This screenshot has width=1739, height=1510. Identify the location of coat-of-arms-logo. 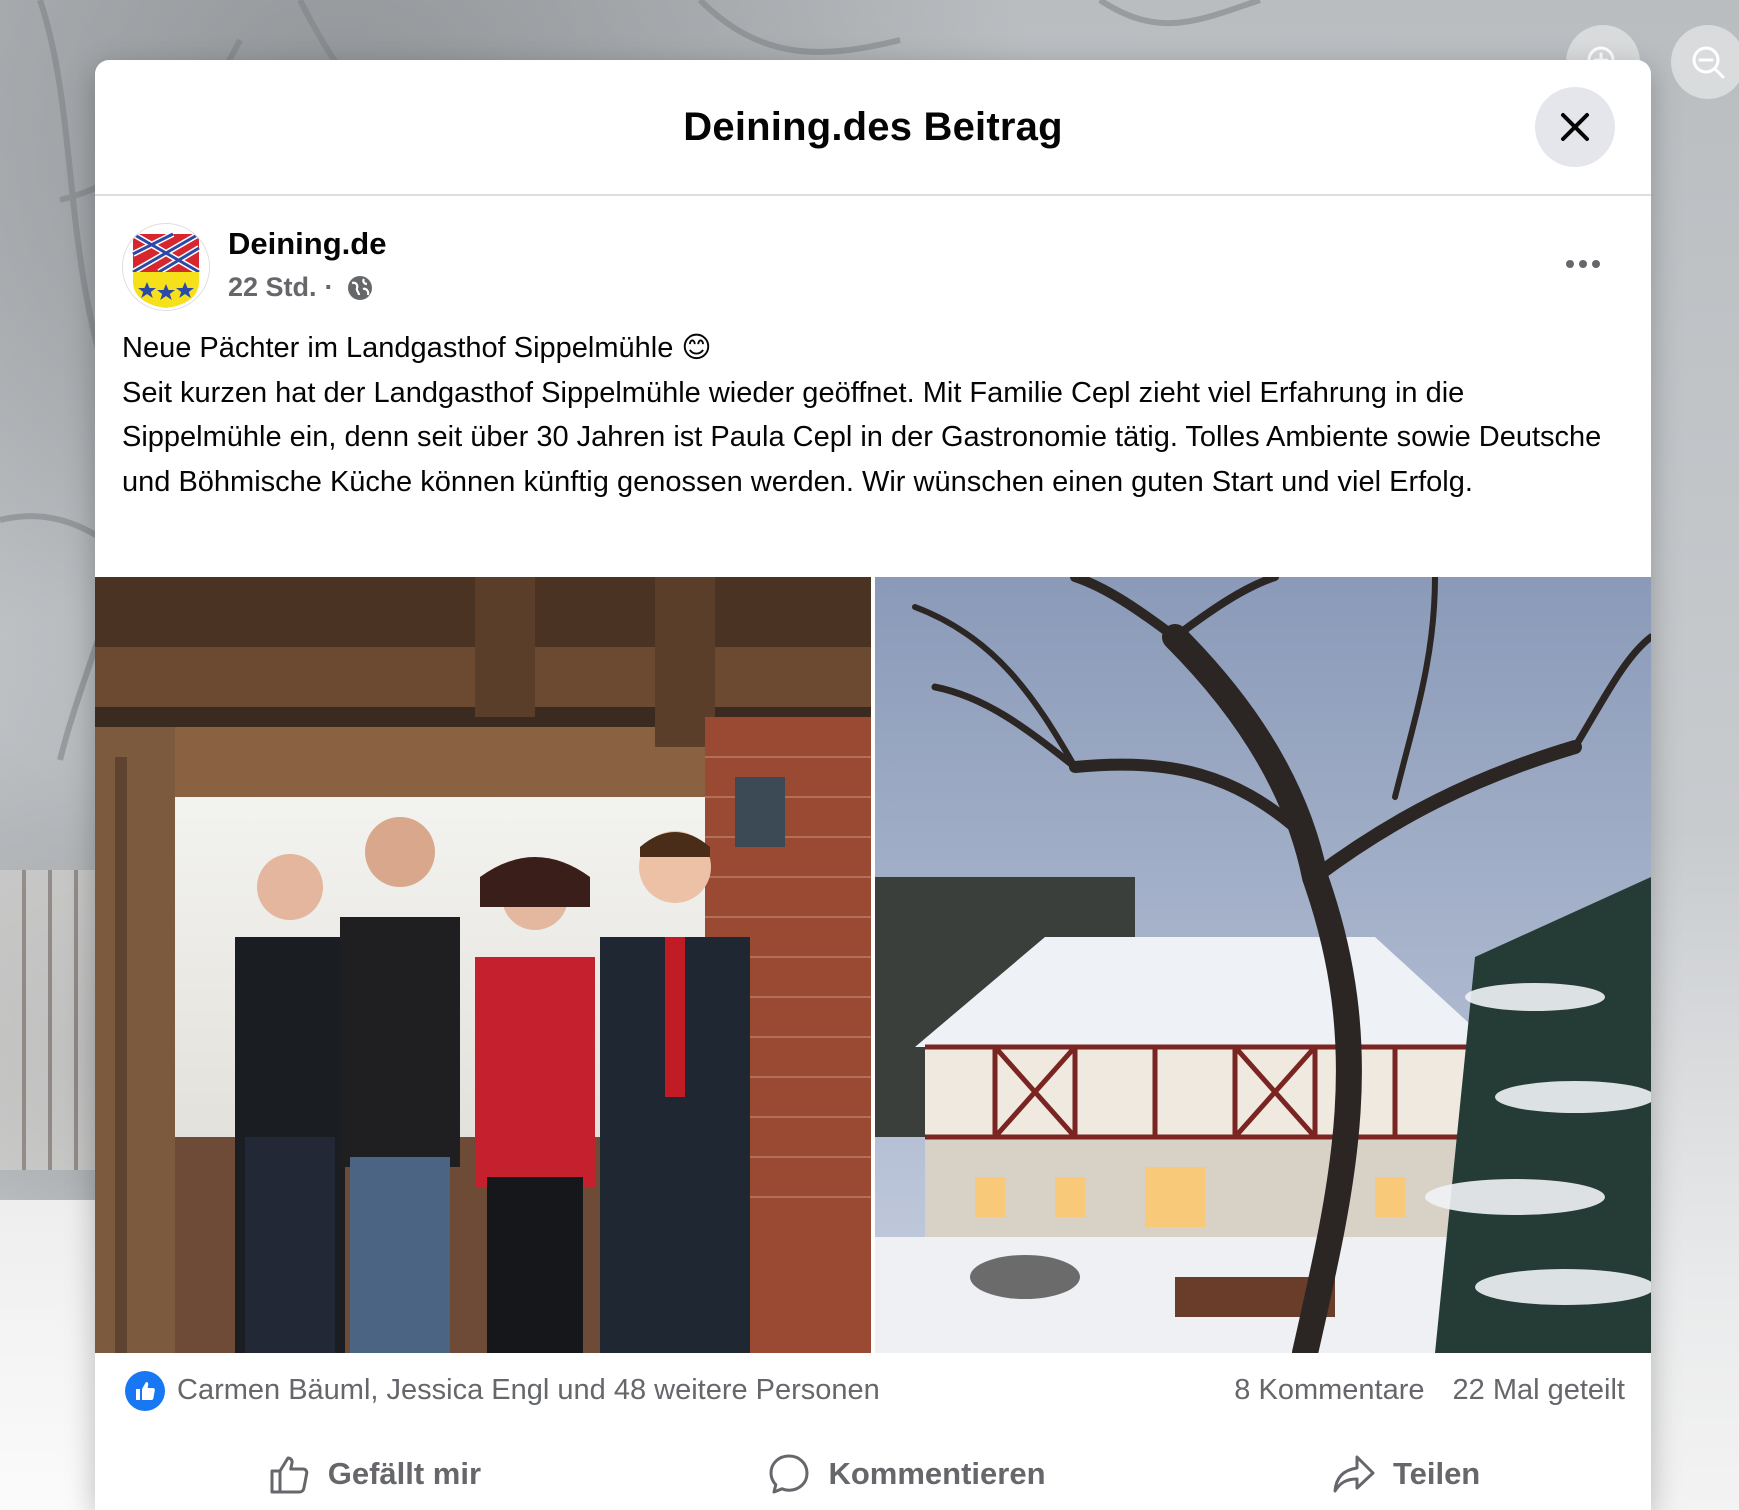
(166, 267).